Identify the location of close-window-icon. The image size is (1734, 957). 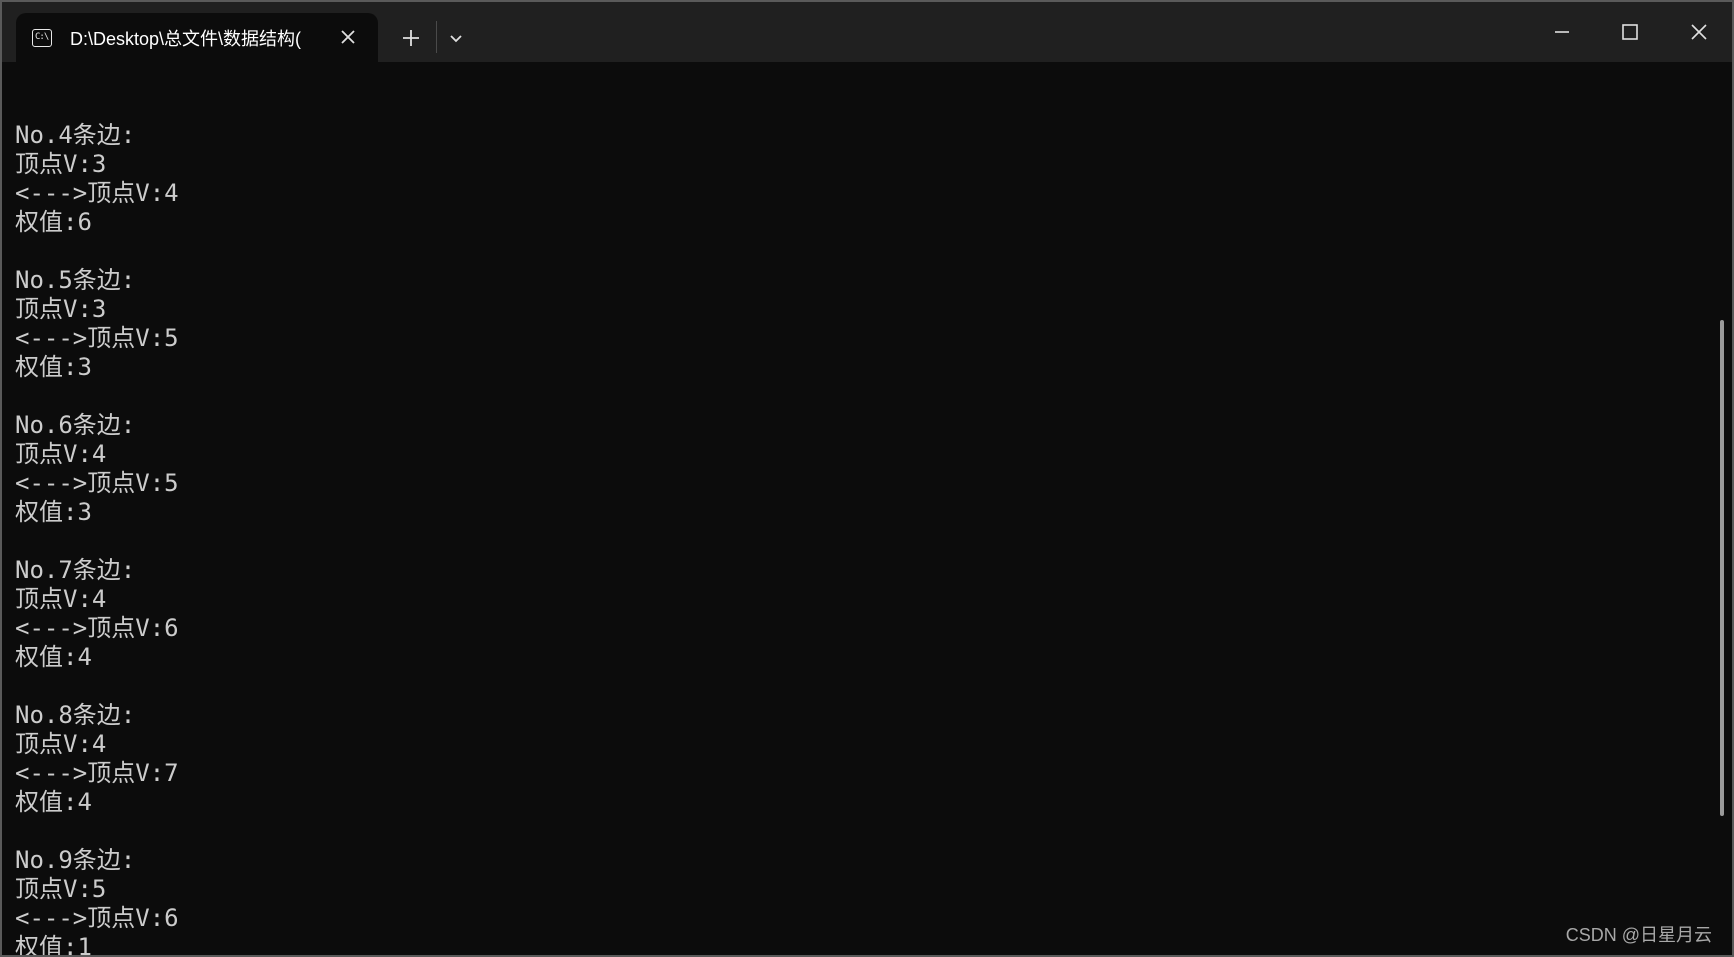
(1699, 32).